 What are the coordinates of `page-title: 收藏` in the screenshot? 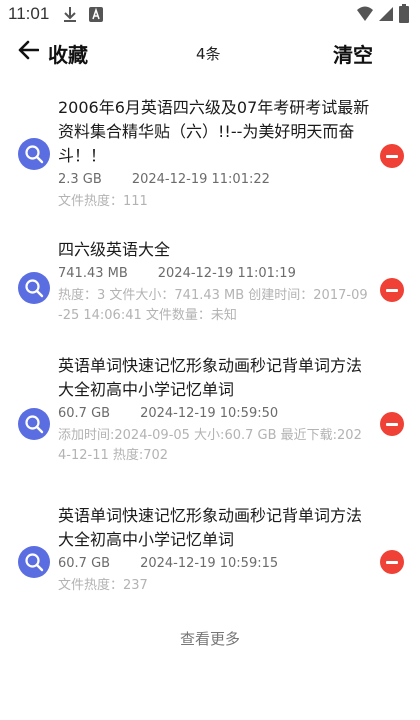 It's located at (68, 55).